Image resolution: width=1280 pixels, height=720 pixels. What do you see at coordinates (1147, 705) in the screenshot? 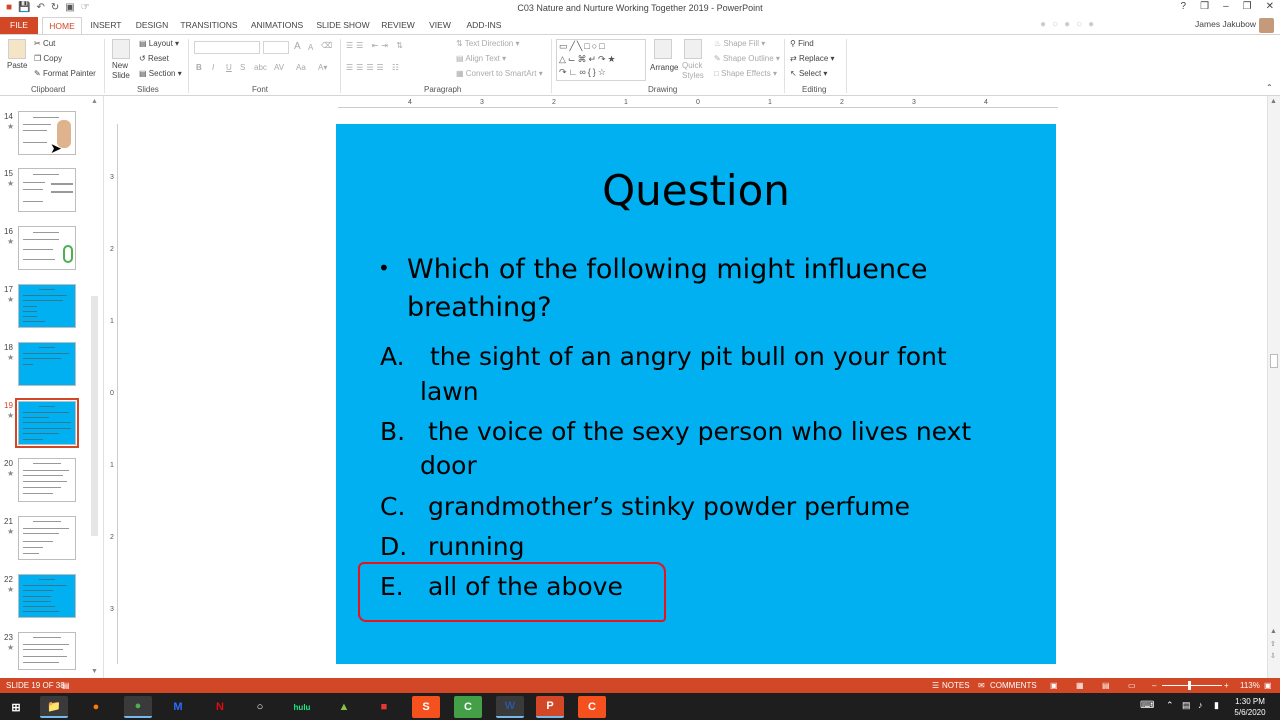
I see `keyboard-icon: ⌨` at bounding box center [1147, 705].